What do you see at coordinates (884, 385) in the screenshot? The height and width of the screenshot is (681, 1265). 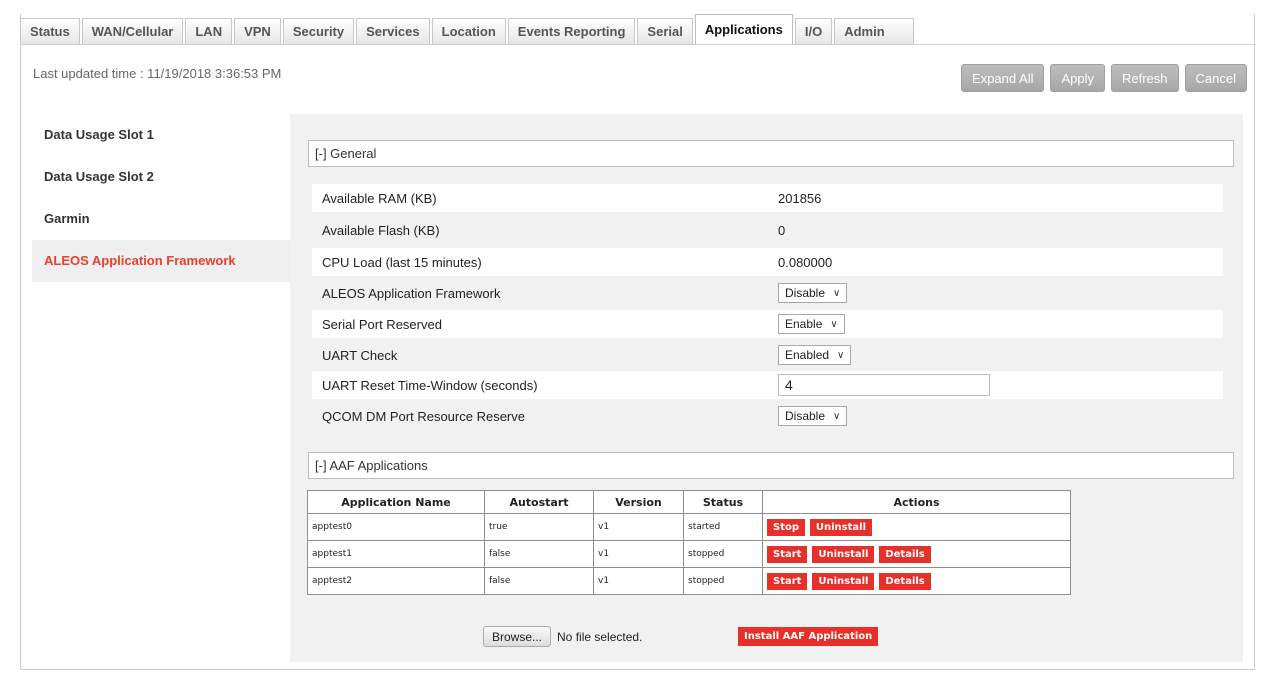 I see `uart-reset-input: 4` at bounding box center [884, 385].